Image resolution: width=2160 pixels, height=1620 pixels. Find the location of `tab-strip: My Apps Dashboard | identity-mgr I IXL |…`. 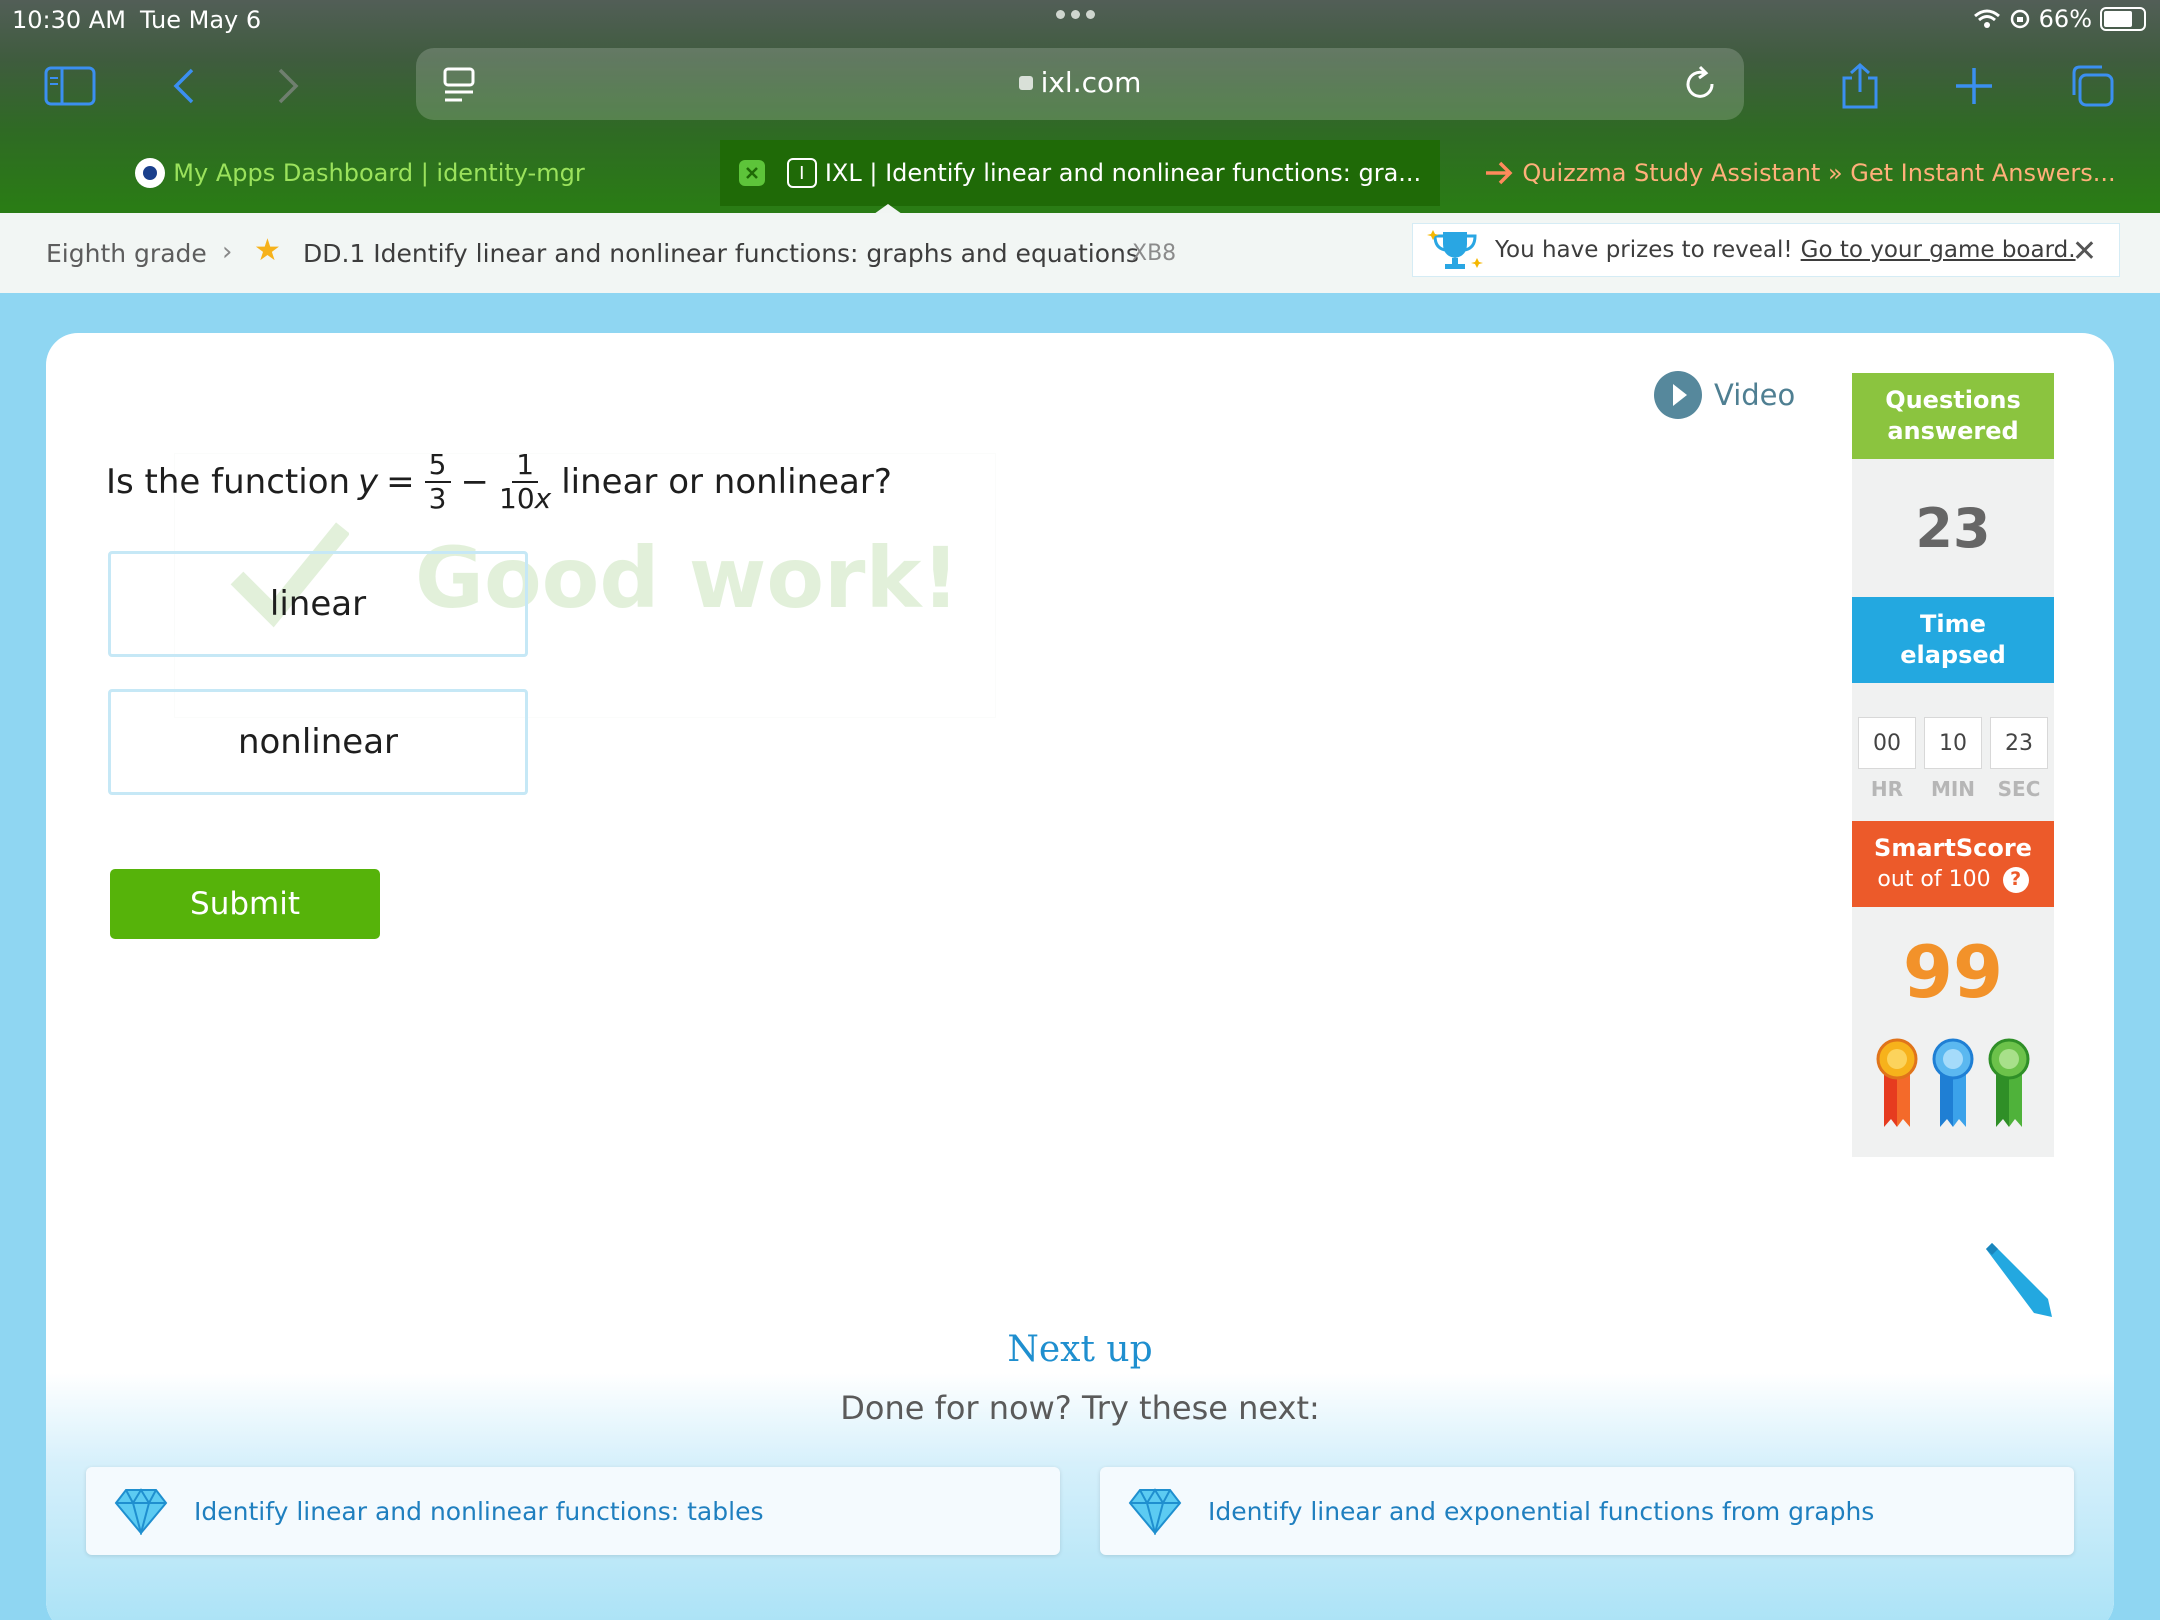

tab-strip: My Apps Dashboard | identity-mgr I IXL |… is located at coordinates (1080, 173).